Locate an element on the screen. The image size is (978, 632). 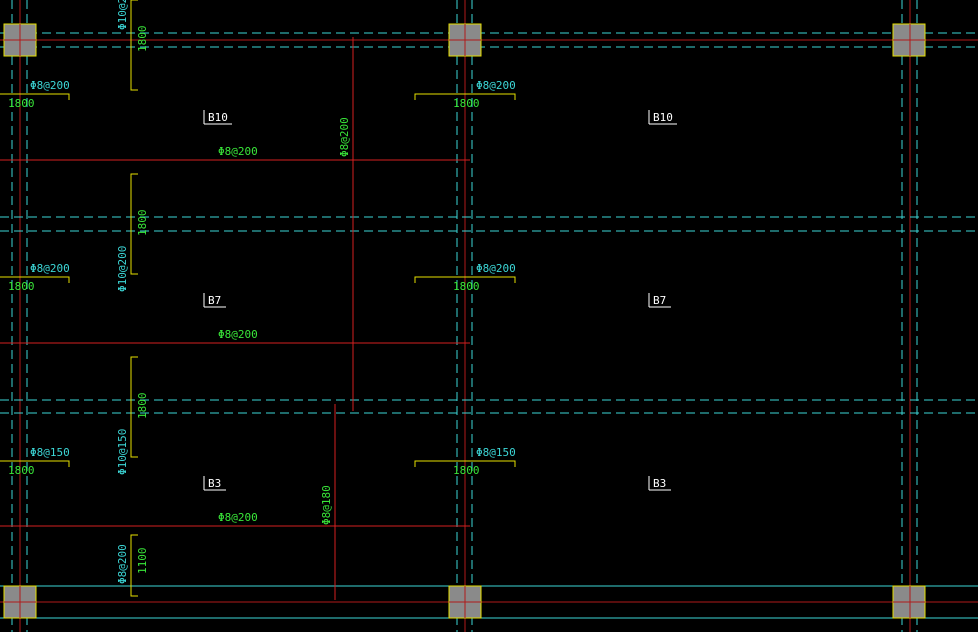
slab-label-b3-left: B3 is located at coordinates (214, 483).